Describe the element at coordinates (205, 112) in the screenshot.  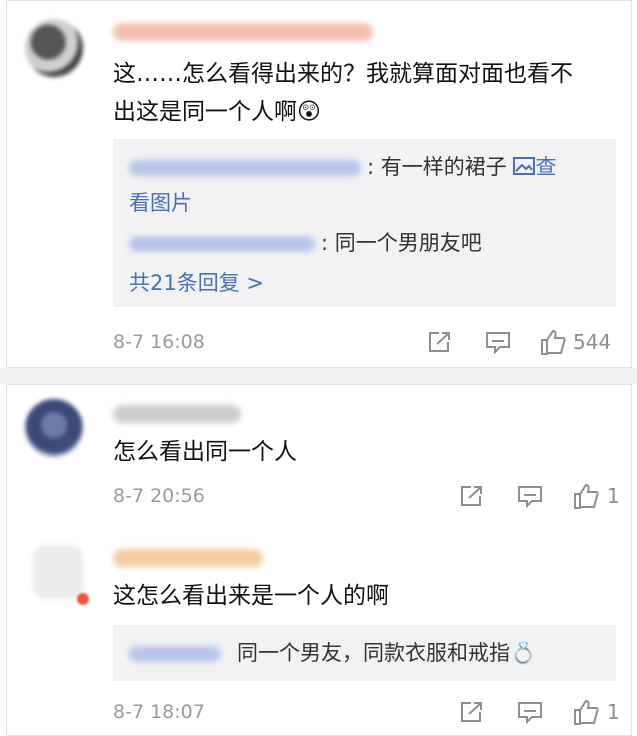
I see `comment-text-line2: 出这是同一个人啊` at that location.